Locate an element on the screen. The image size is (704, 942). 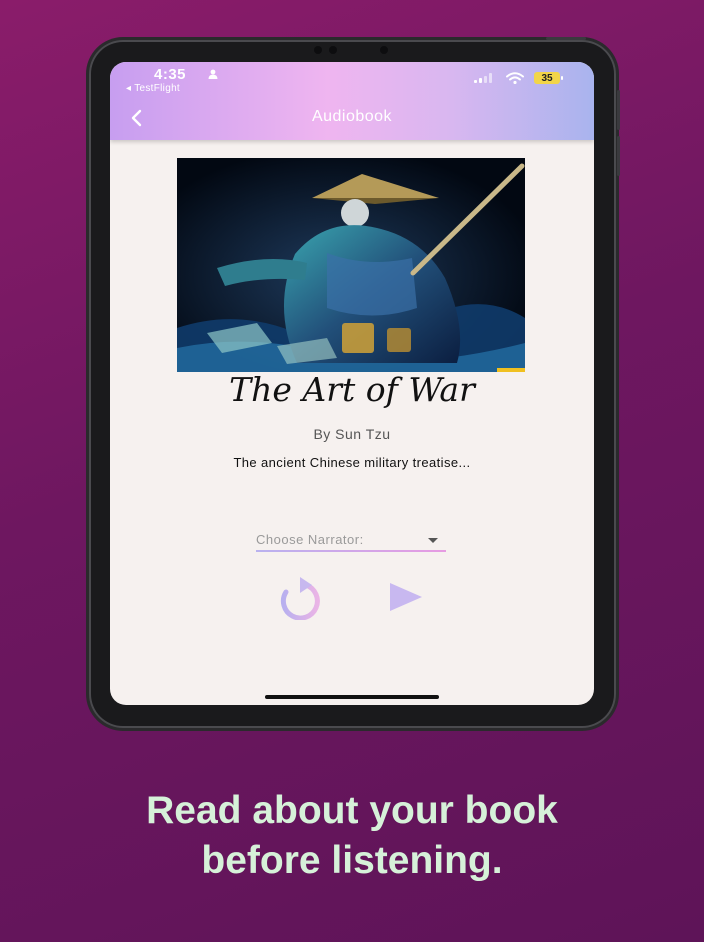
battery-indicator: 35 is located at coordinates (548, 78).